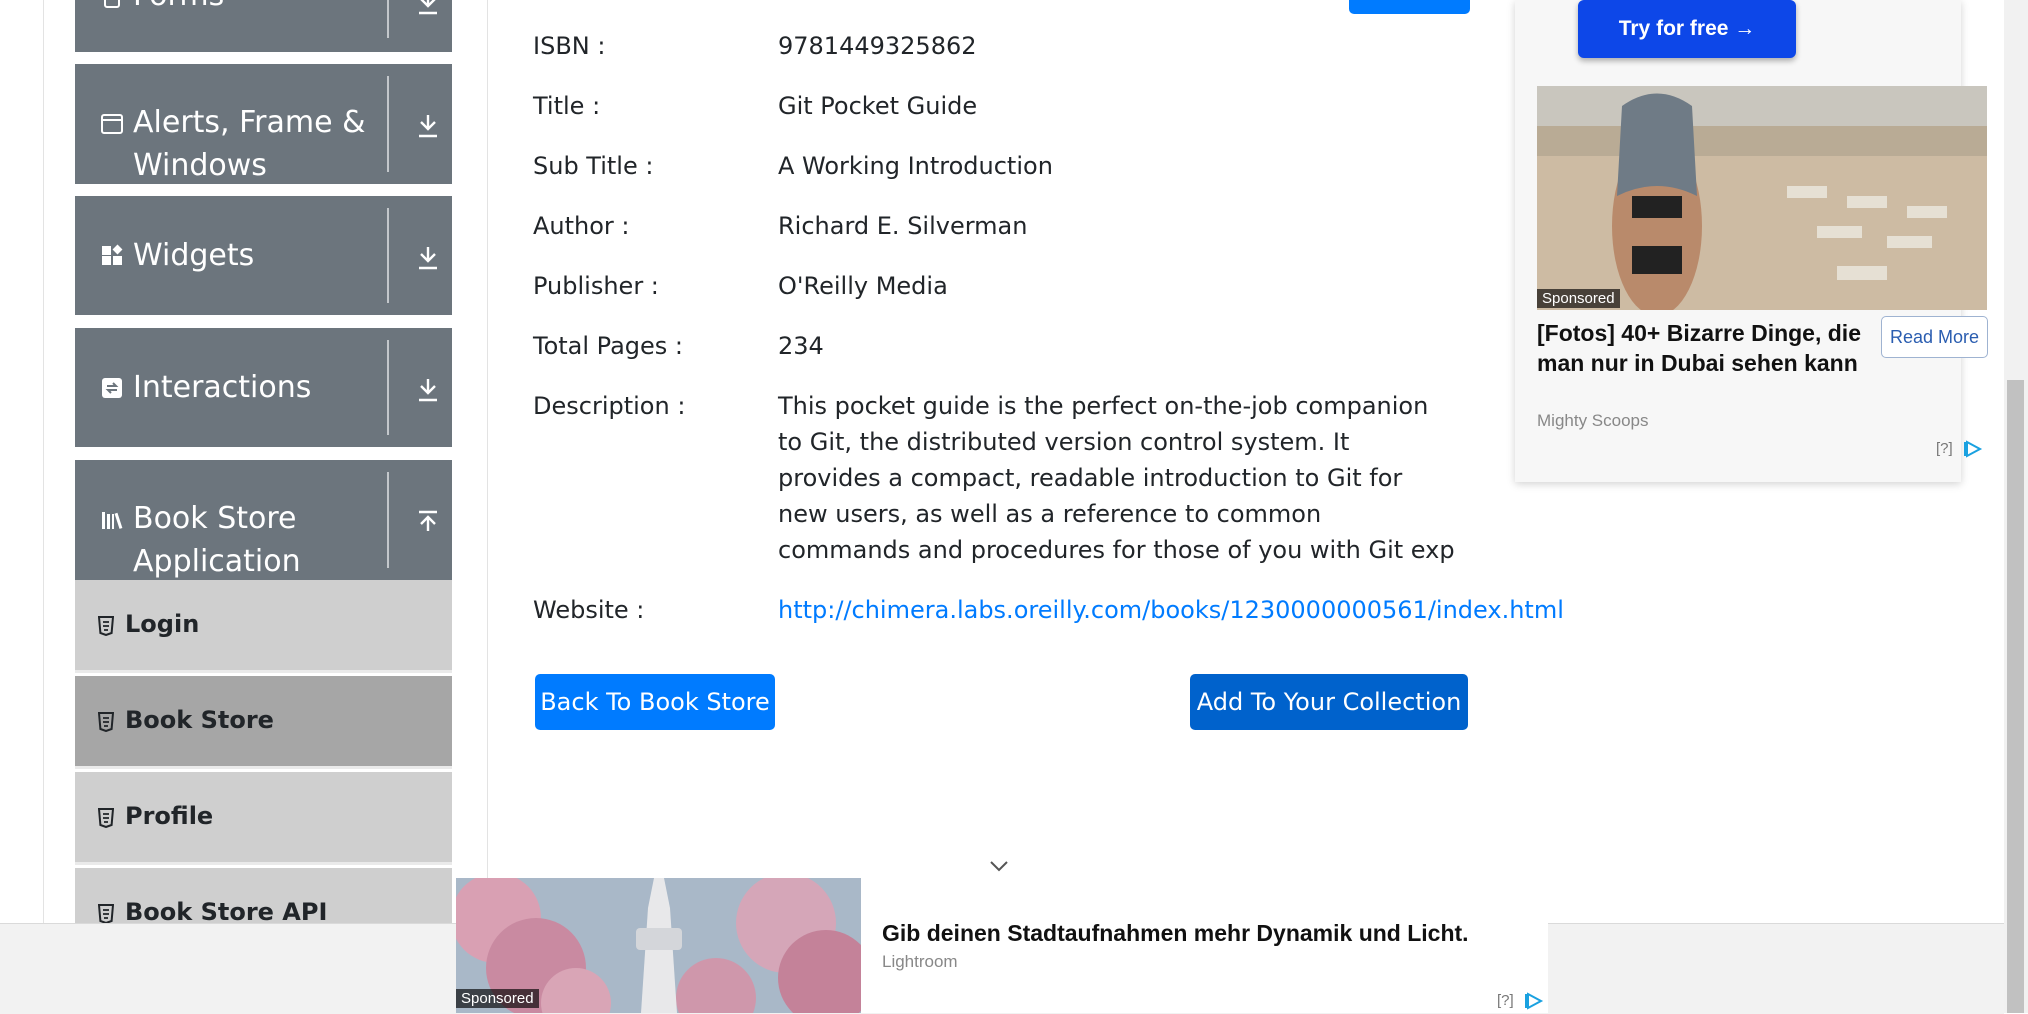  I want to click on isbn-value: 9781449325862, so click(877, 46).